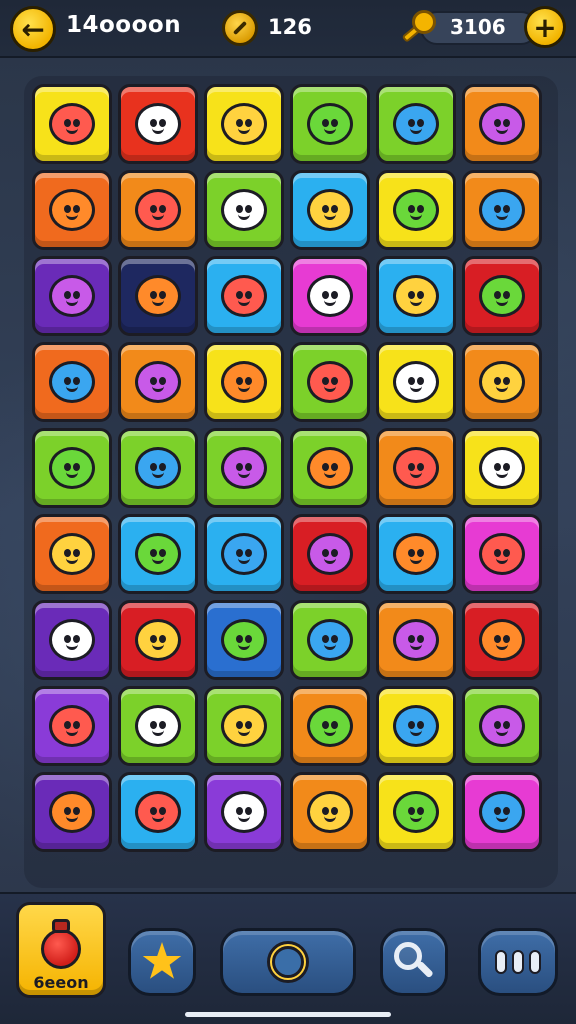 This screenshot has height=1024, width=576. I want to click on shuffle-button, so click(288, 962).